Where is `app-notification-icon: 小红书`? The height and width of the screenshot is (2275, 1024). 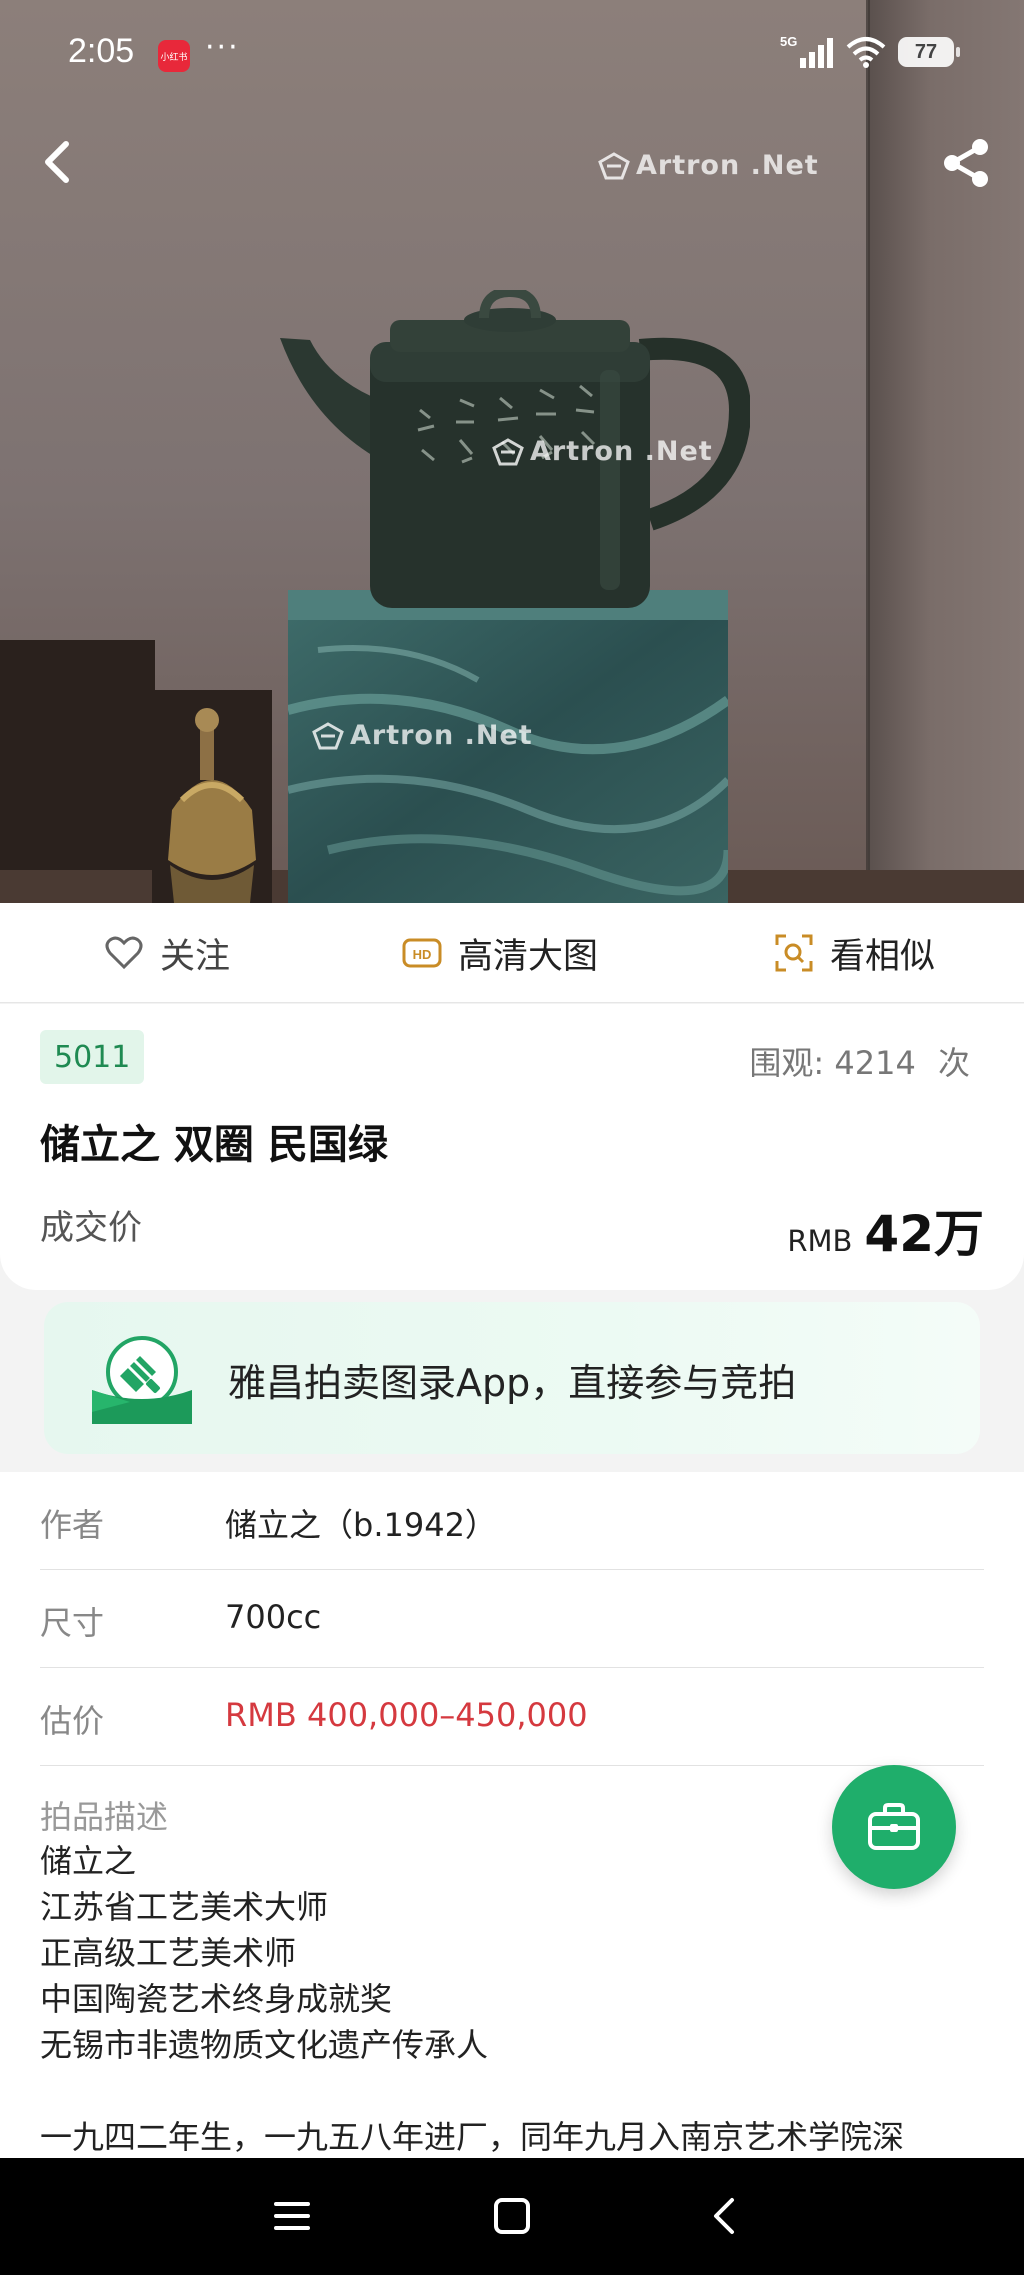
app-notification-icon: 小红书 is located at coordinates (174, 56).